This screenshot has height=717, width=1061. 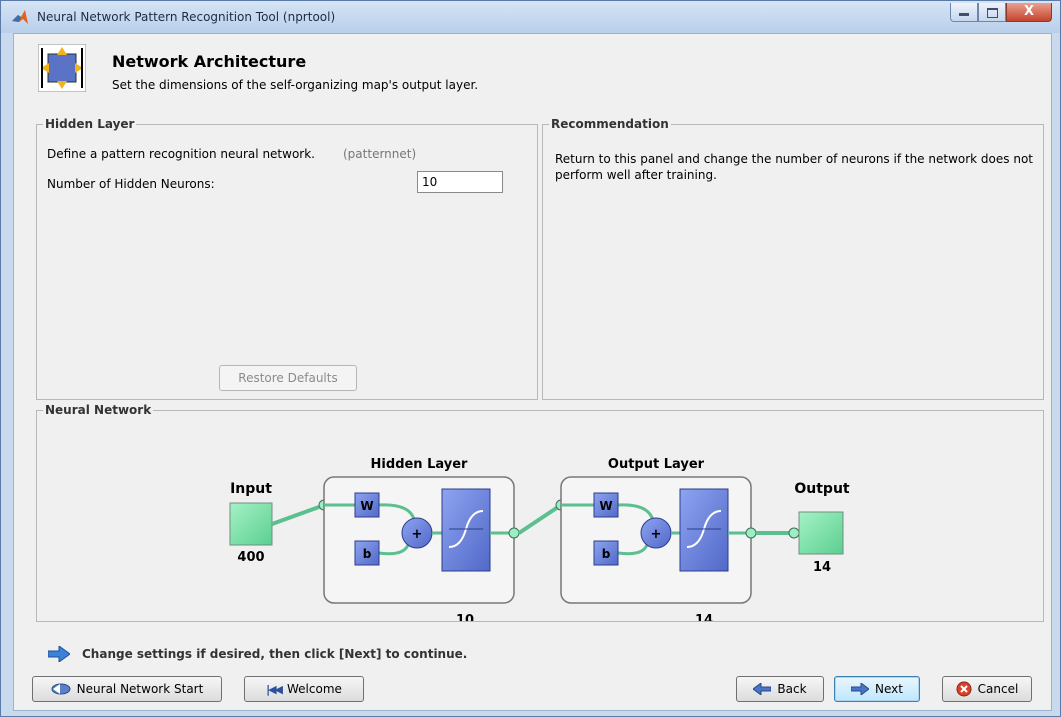 I want to click on window-controls: X, so click(x=1001, y=13).